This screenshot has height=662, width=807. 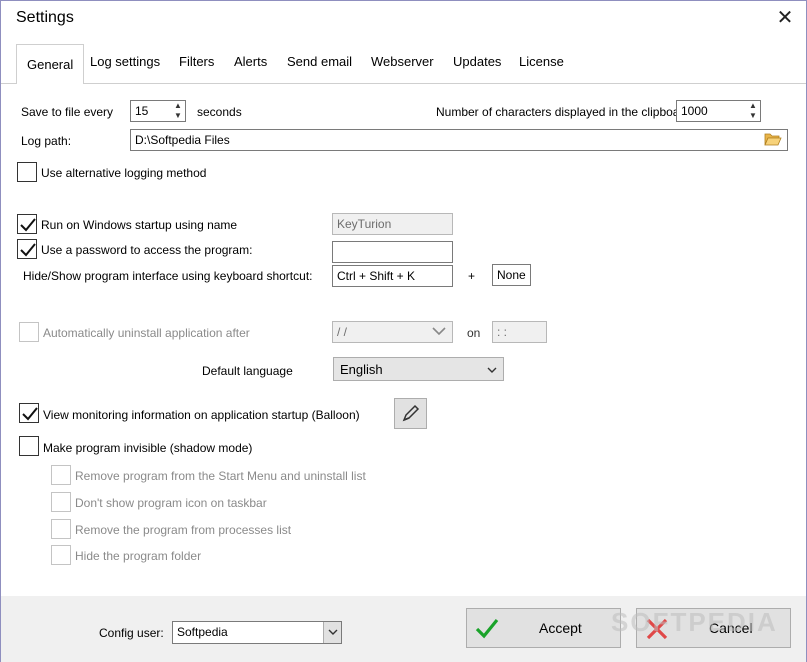 What do you see at coordinates (196, 61) in the screenshot?
I see `tab-filters: Filters` at bounding box center [196, 61].